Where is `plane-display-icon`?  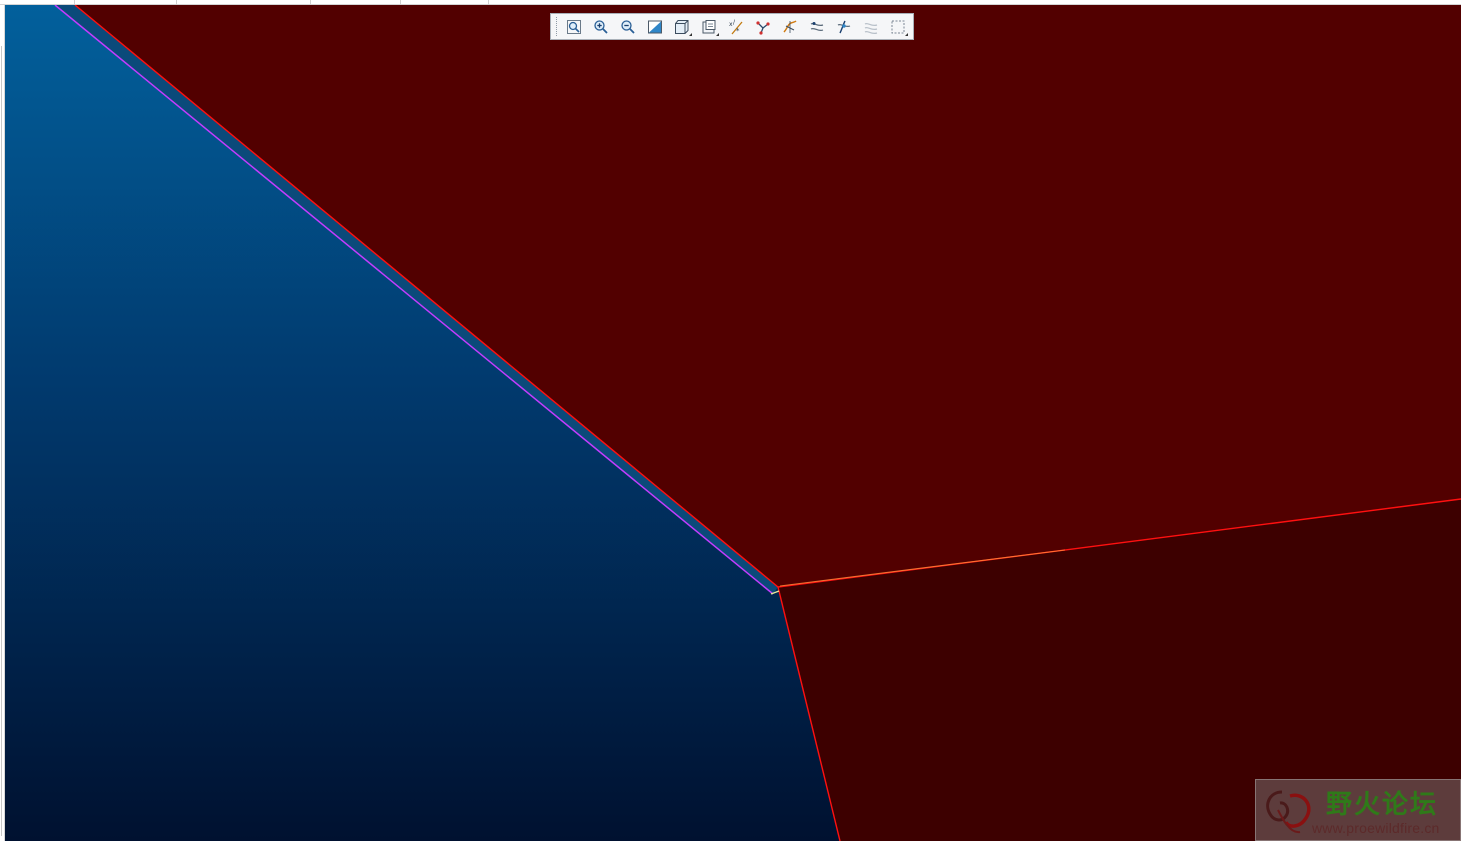 plane-display-icon is located at coordinates (789, 26).